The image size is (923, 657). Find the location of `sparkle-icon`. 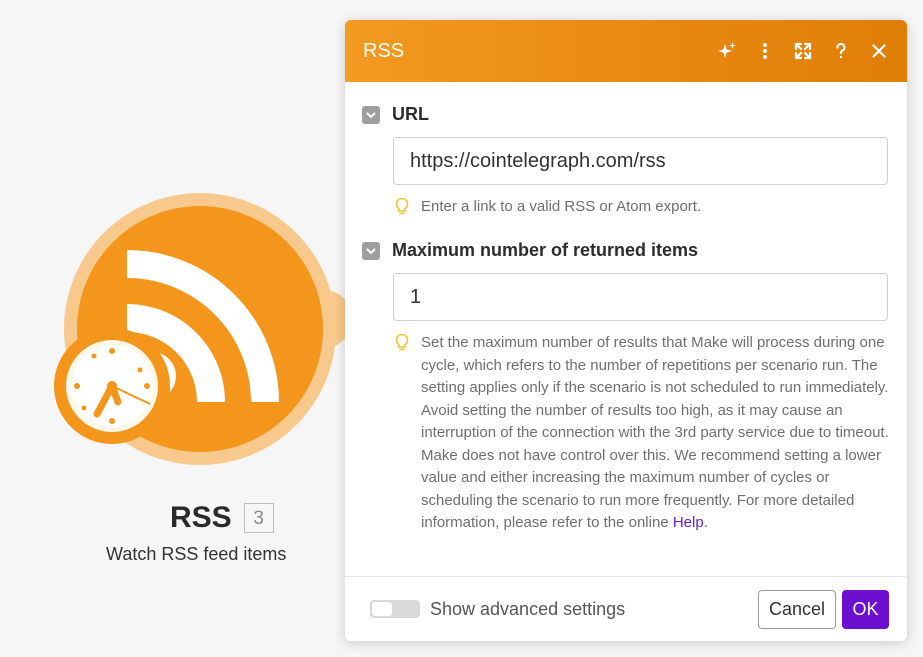

sparkle-icon is located at coordinates (727, 51).